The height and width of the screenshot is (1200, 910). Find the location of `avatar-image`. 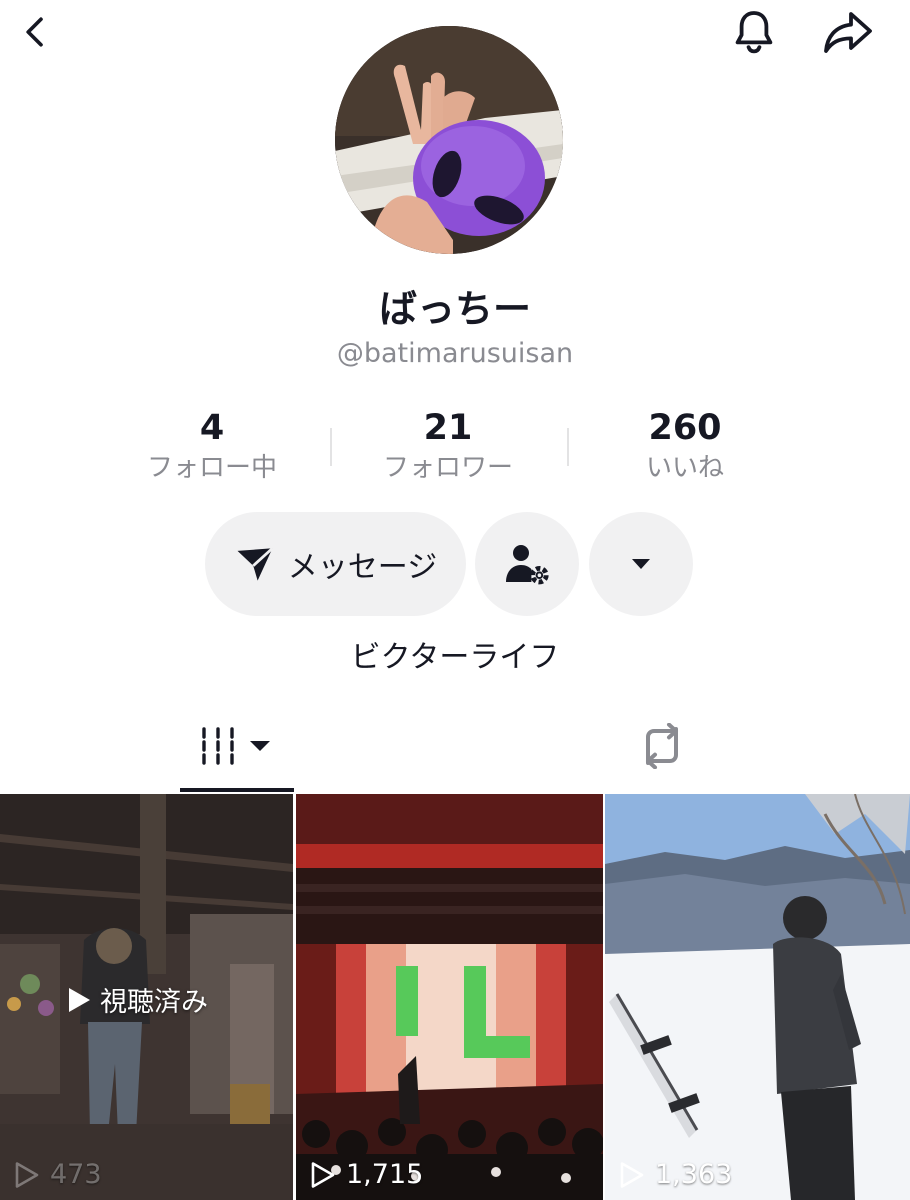

avatar-image is located at coordinates (449, 140).